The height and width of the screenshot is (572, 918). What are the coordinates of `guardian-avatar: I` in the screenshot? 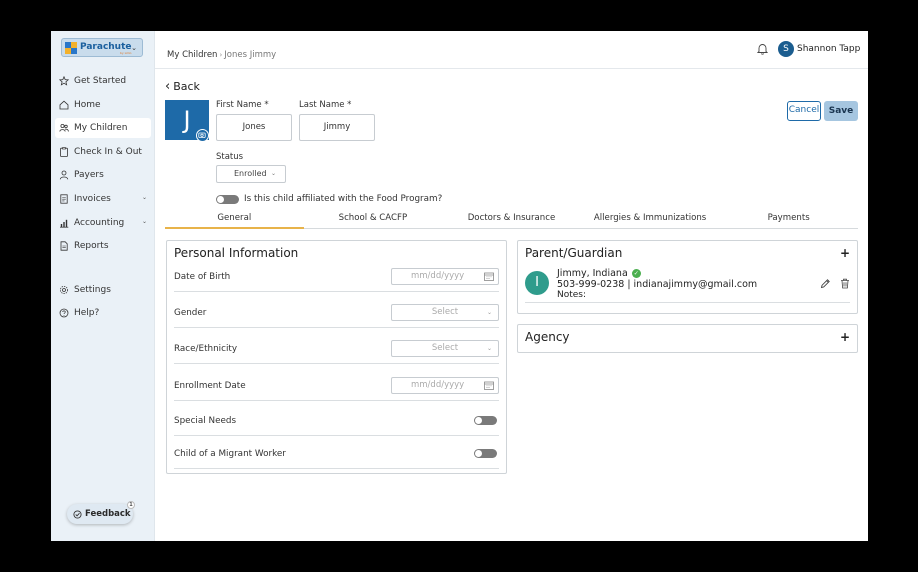 It's located at (537, 283).